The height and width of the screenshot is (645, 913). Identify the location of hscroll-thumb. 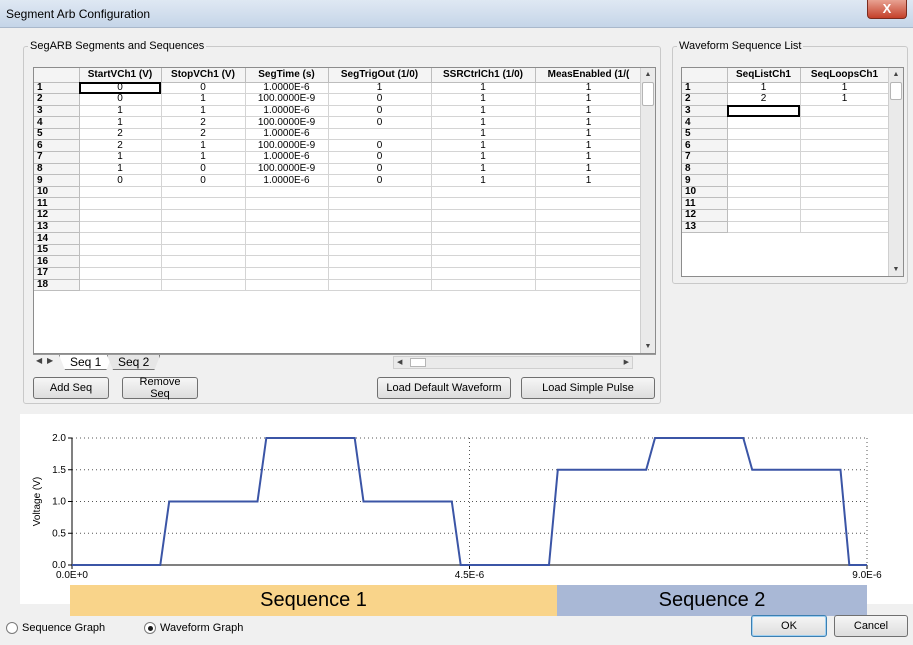
(418, 362).